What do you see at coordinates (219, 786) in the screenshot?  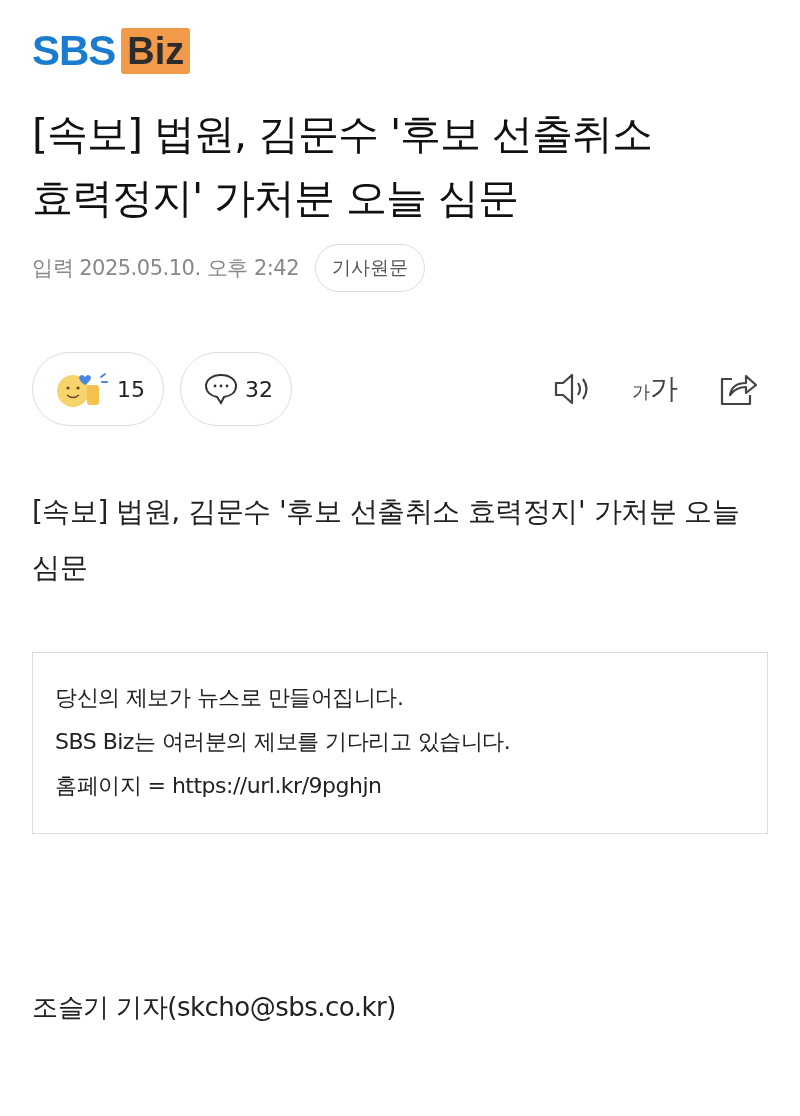 I see `notice-text: 홈페이지 = https://url.kr/9pghjn` at bounding box center [219, 786].